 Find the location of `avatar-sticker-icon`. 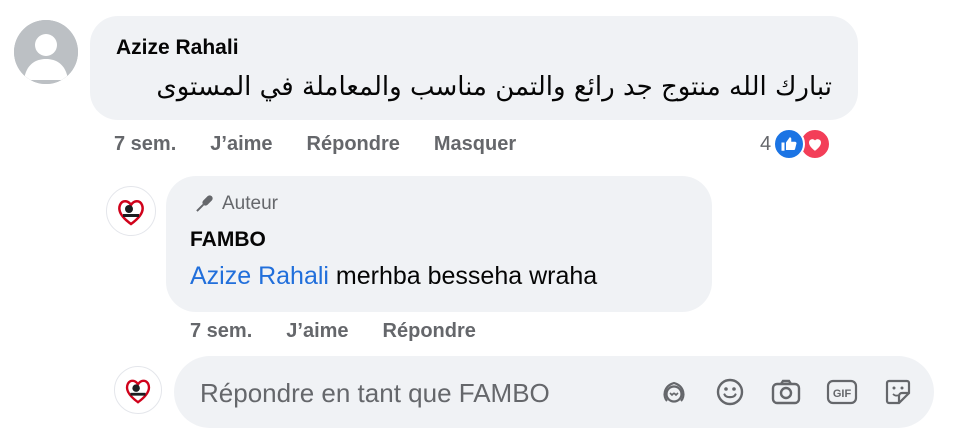

avatar-sticker-icon is located at coordinates (674, 392).